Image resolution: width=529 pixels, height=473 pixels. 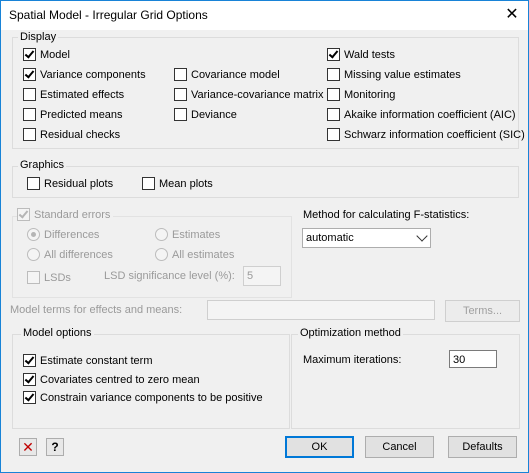 What do you see at coordinates (28, 447) in the screenshot?
I see `clear-icon: ✕` at bounding box center [28, 447].